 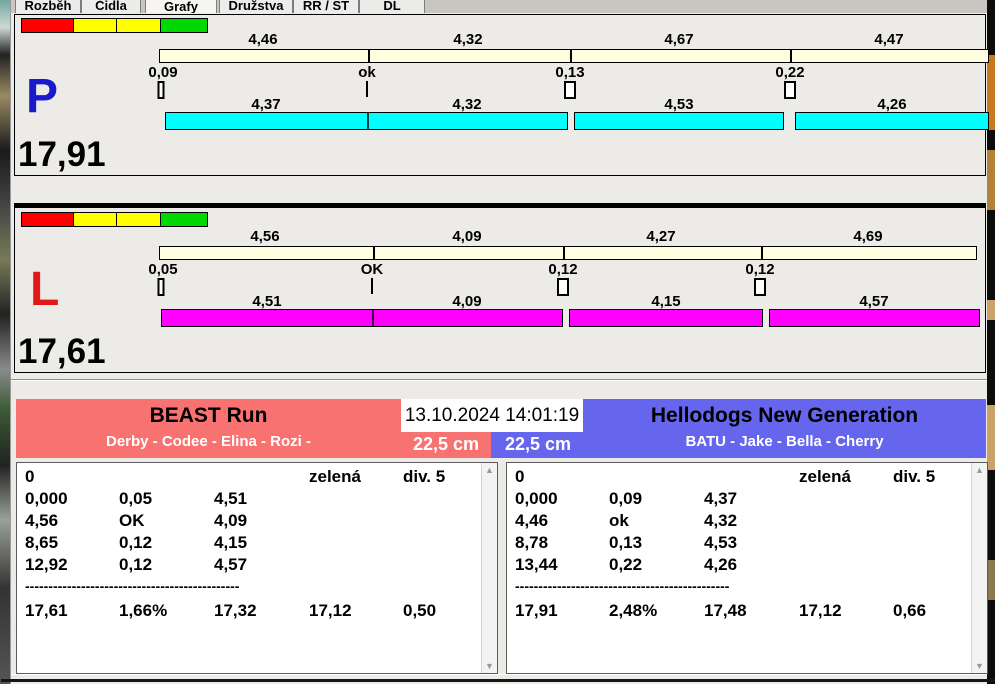 I want to click on tab-label: Čidla, so click(x=111, y=6).